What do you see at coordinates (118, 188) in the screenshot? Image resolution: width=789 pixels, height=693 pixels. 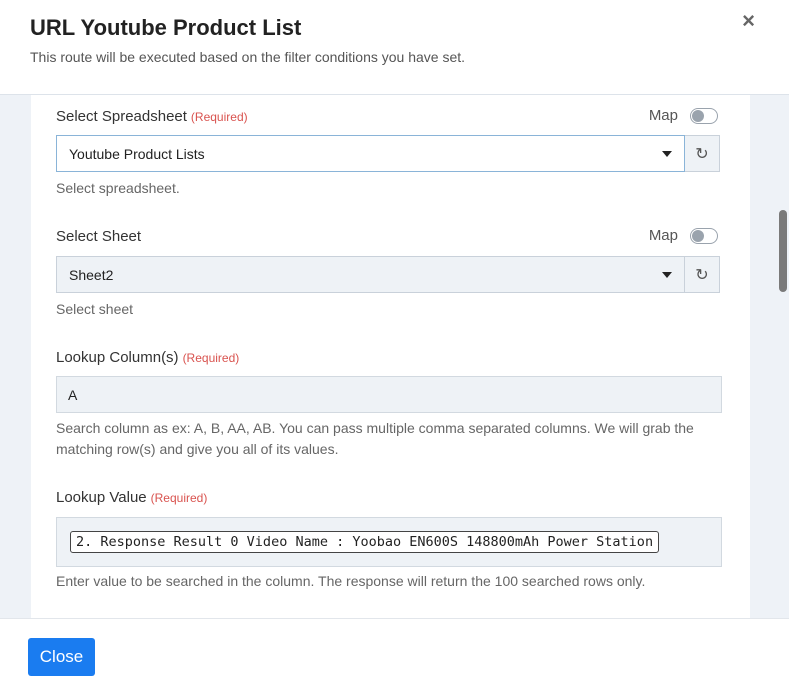 I see `spreadsheet-help: Select spreadsheet.` at bounding box center [118, 188].